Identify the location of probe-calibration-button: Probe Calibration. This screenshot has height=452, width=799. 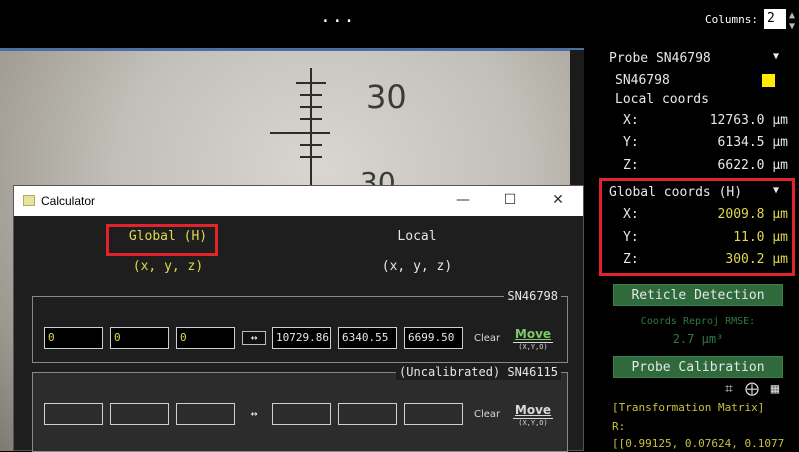
(698, 367).